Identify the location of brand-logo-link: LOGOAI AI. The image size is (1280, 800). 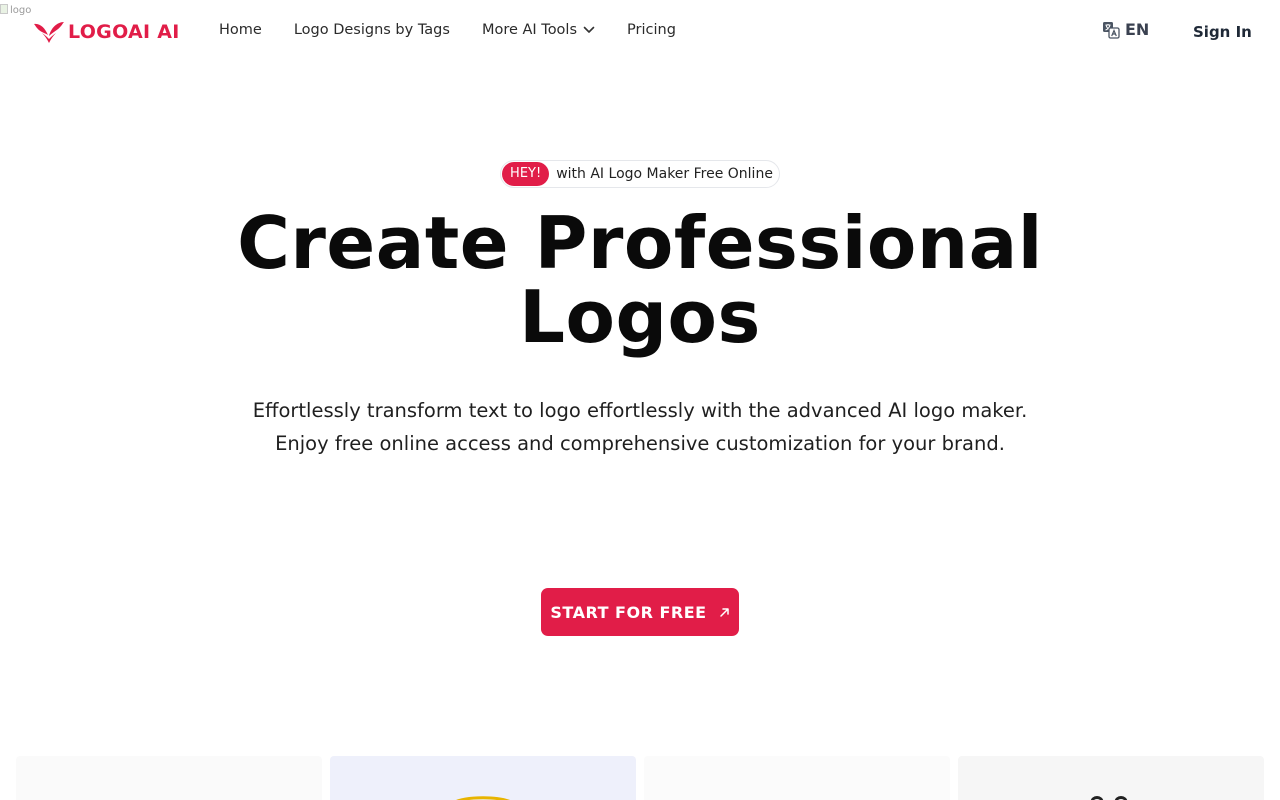
(106, 32).